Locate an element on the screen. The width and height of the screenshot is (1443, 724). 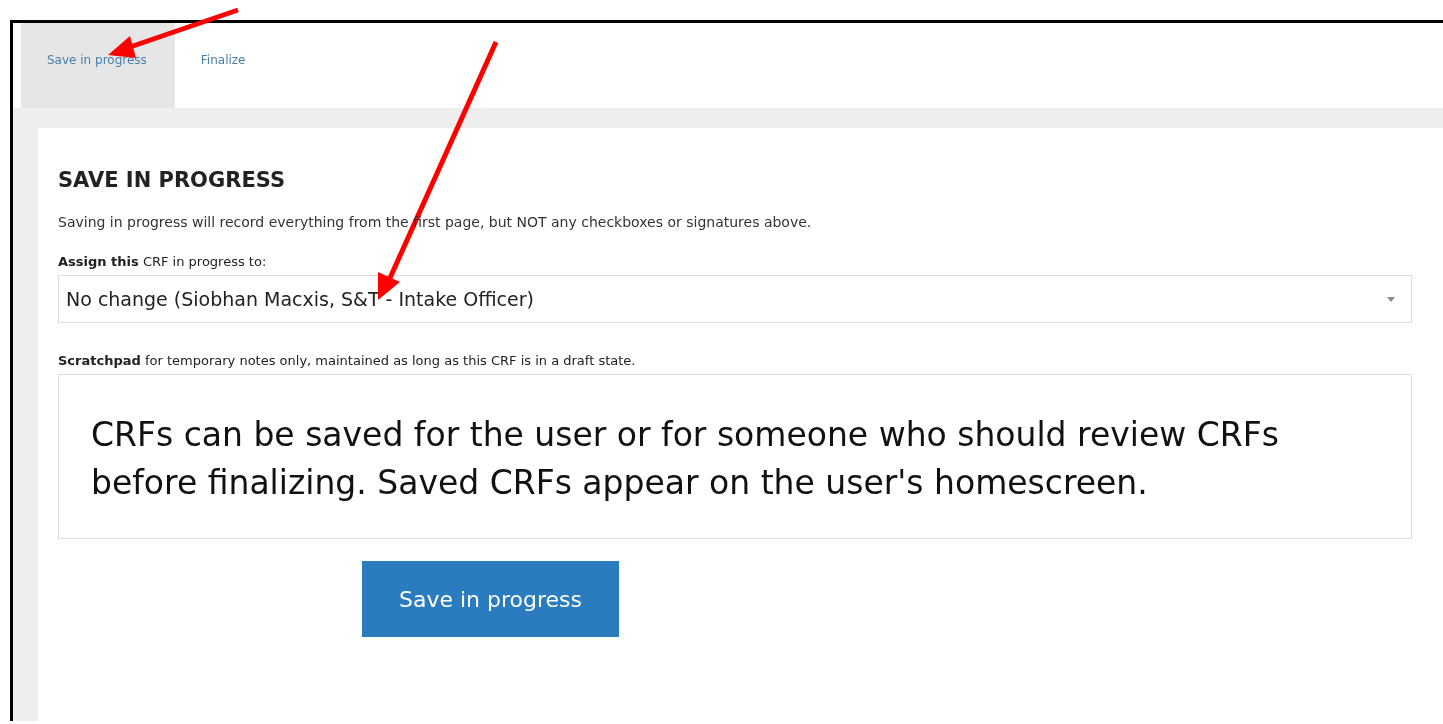
field-label: Scratchpad for temporary notes only, maintained as long as this CRF is in a draft state. is located at coordinates (347, 360).